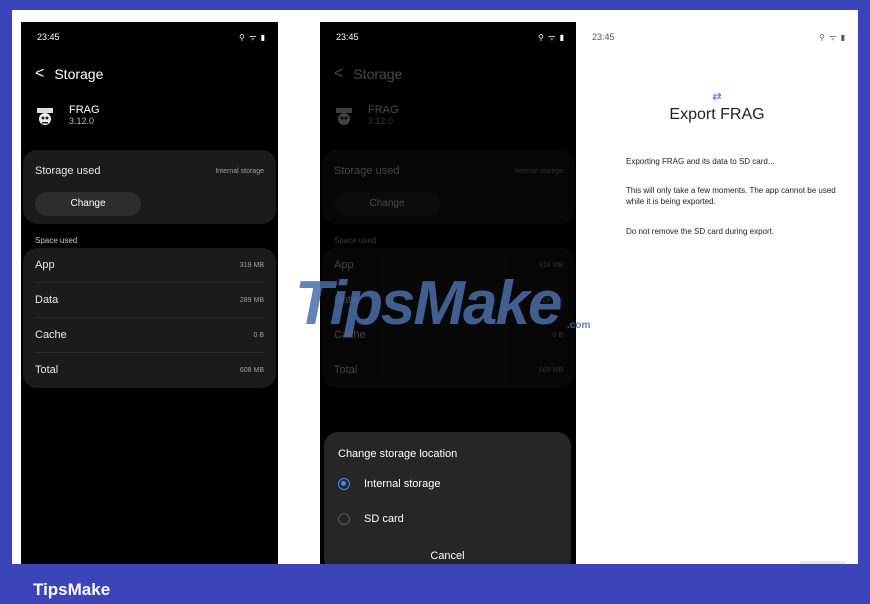 Image resolution: width=870 pixels, height=604 pixels. Describe the element at coordinates (149, 265) in the screenshot. I see `list-item-app: App 319 MB` at that location.